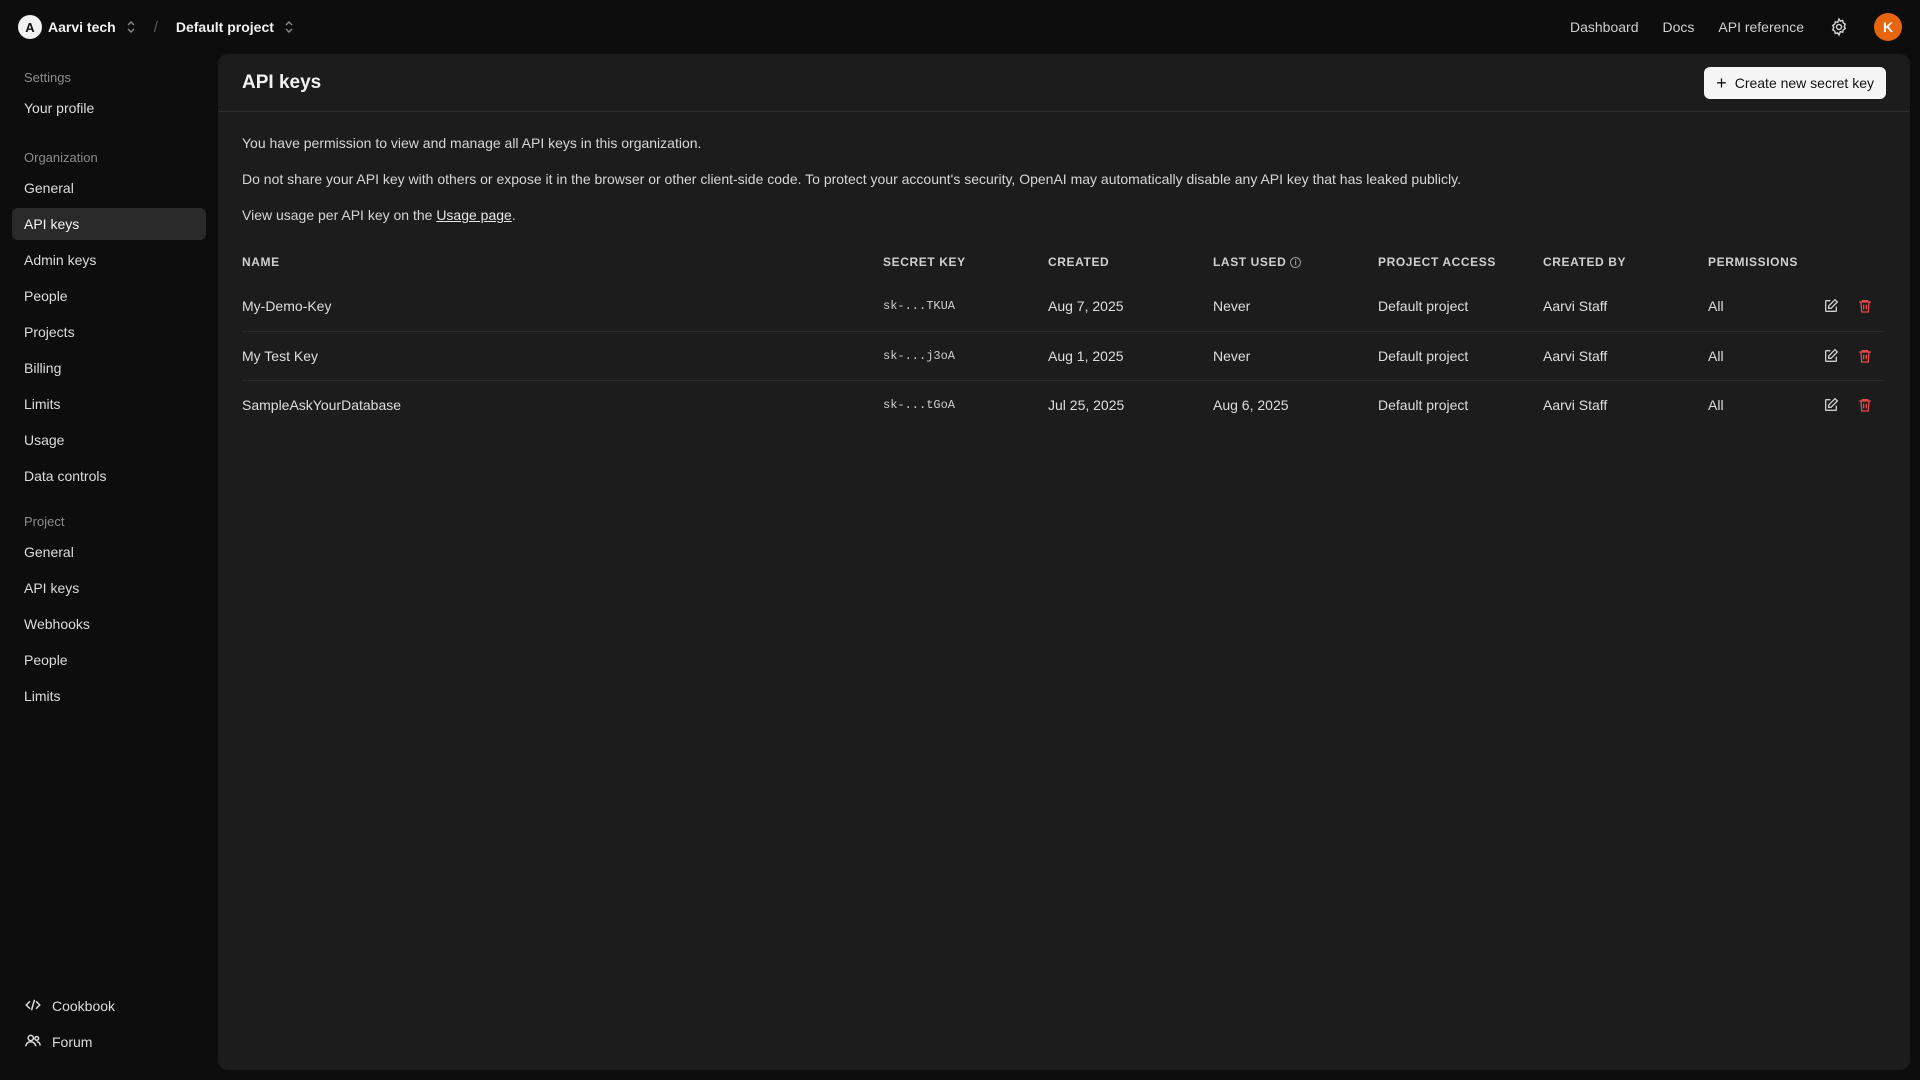  Describe the element at coordinates (109, 624) in the screenshot. I see `sidebar-item-webhooks: Webhooks` at that location.